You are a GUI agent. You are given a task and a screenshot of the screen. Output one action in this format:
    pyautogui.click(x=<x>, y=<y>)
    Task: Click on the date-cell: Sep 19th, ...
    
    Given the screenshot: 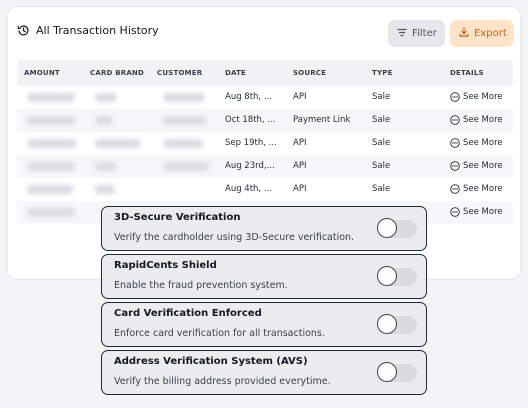 What is the action you would take?
    pyautogui.click(x=251, y=143)
    